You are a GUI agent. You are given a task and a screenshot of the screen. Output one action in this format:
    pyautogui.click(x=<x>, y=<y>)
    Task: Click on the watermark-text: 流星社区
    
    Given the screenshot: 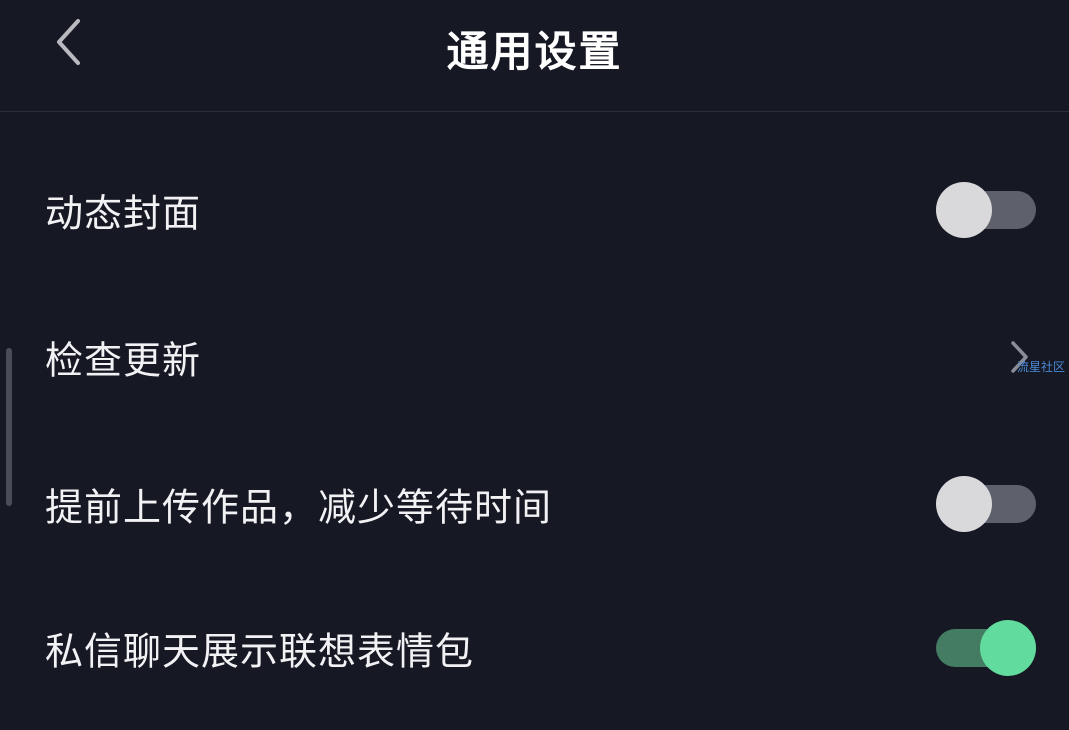 What is the action you would take?
    pyautogui.click(x=1041, y=367)
    